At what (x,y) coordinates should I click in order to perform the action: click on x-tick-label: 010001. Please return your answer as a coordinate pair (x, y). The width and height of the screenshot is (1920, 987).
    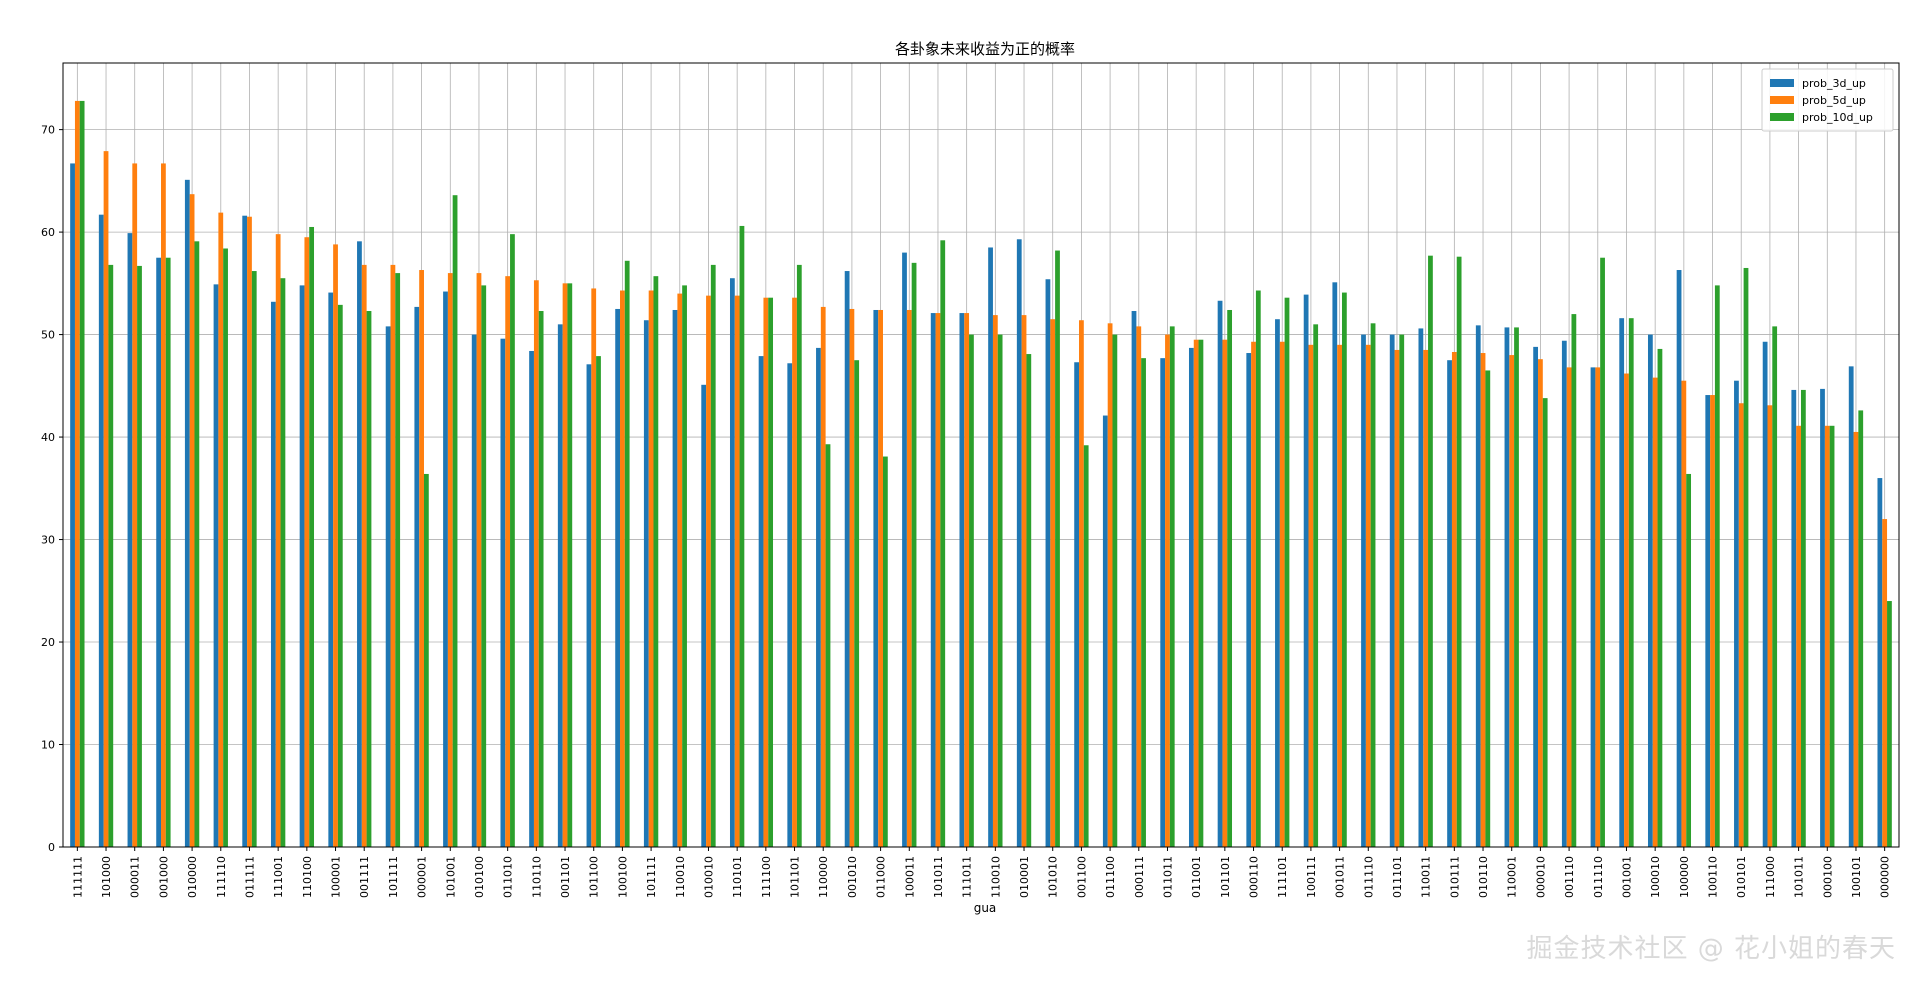
    Looking at the image, I should click on (1024, 877).